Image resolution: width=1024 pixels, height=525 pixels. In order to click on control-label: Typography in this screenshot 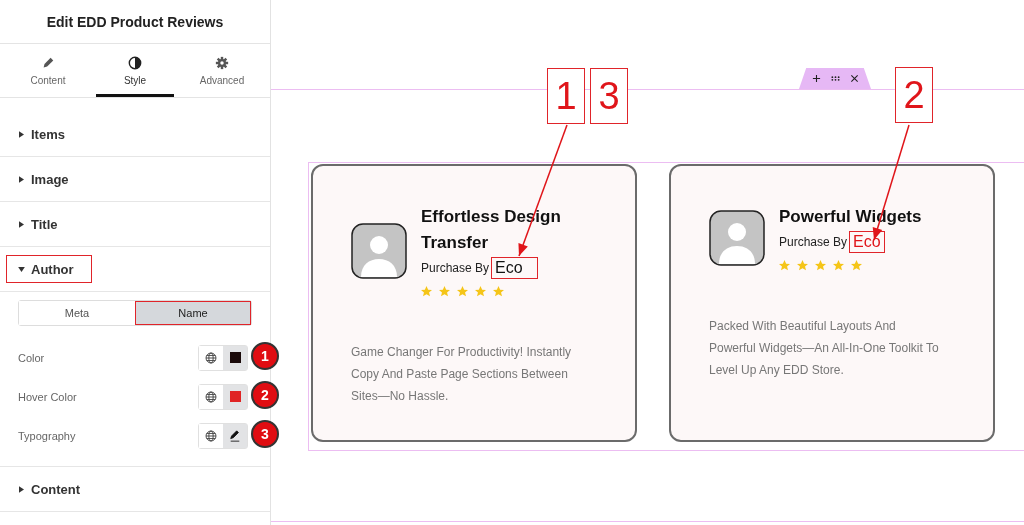, I will do `click(47, 435)`.